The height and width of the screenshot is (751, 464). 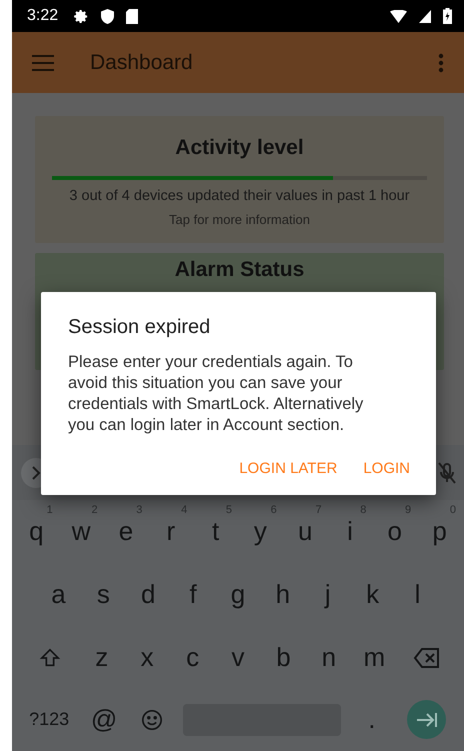 What do you see at coordinates (132, 16) in the screenshot?
I see `sd-card-icon` at bounding box center [132, 16].